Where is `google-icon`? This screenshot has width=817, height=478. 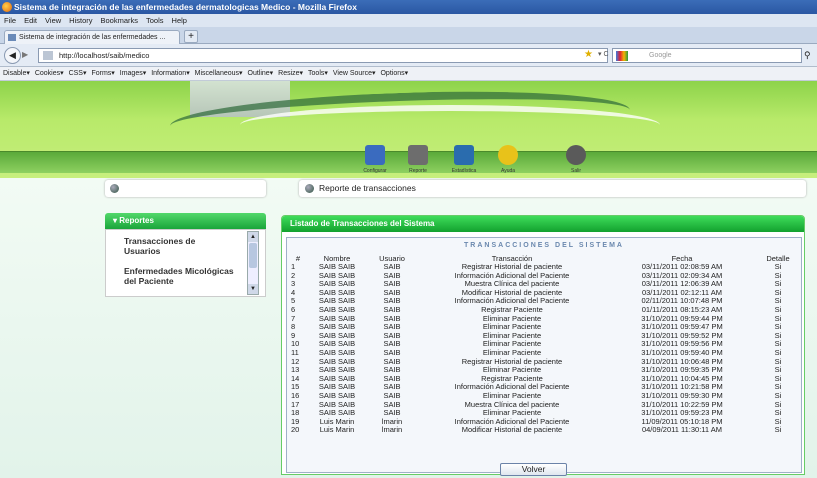 google-icon is located at coordinates (622, 56).